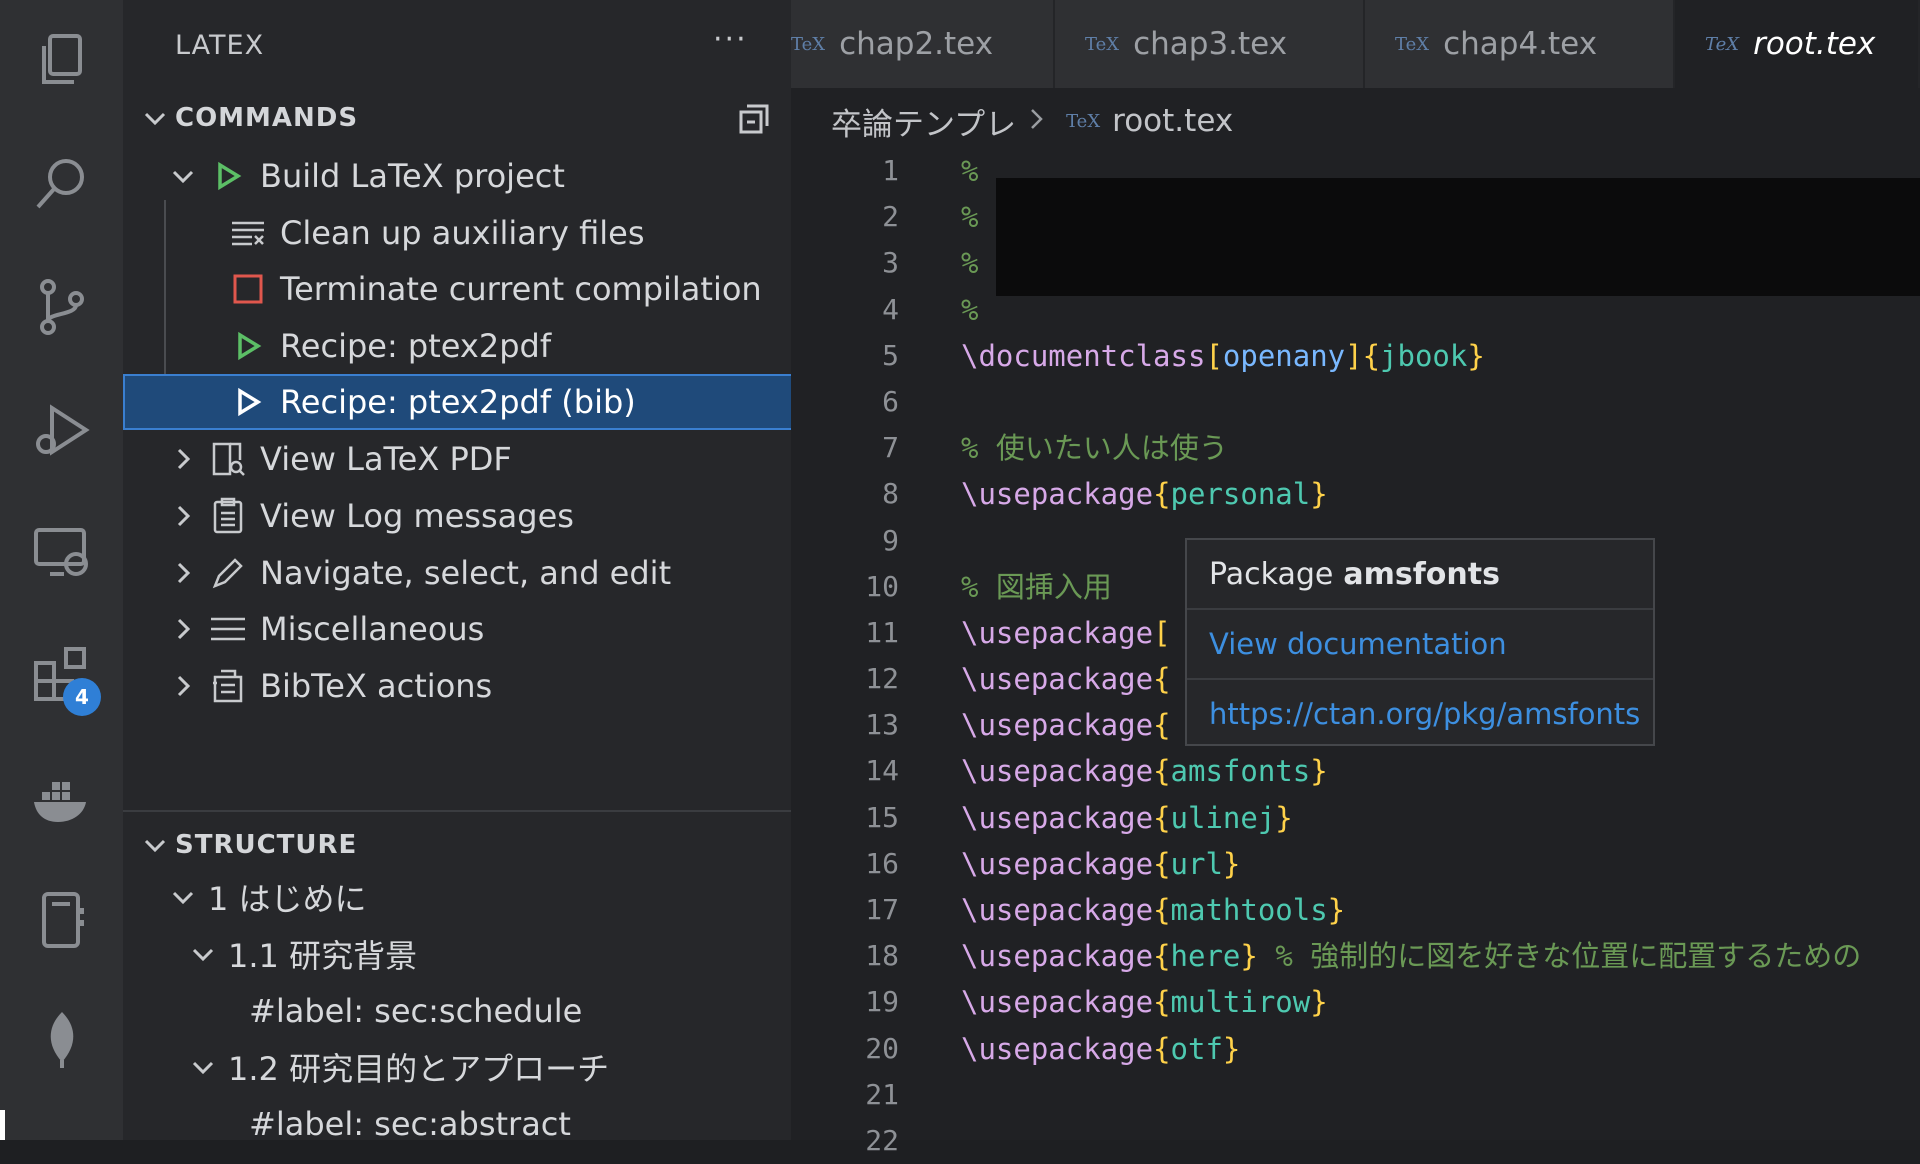  What do you see at coordinates (457, 402) in the screenshot?
I see `command-recipe-ptex2pdf-bib: Recipe: ptex2pdf (bib)` at bounding box center [457, 402].